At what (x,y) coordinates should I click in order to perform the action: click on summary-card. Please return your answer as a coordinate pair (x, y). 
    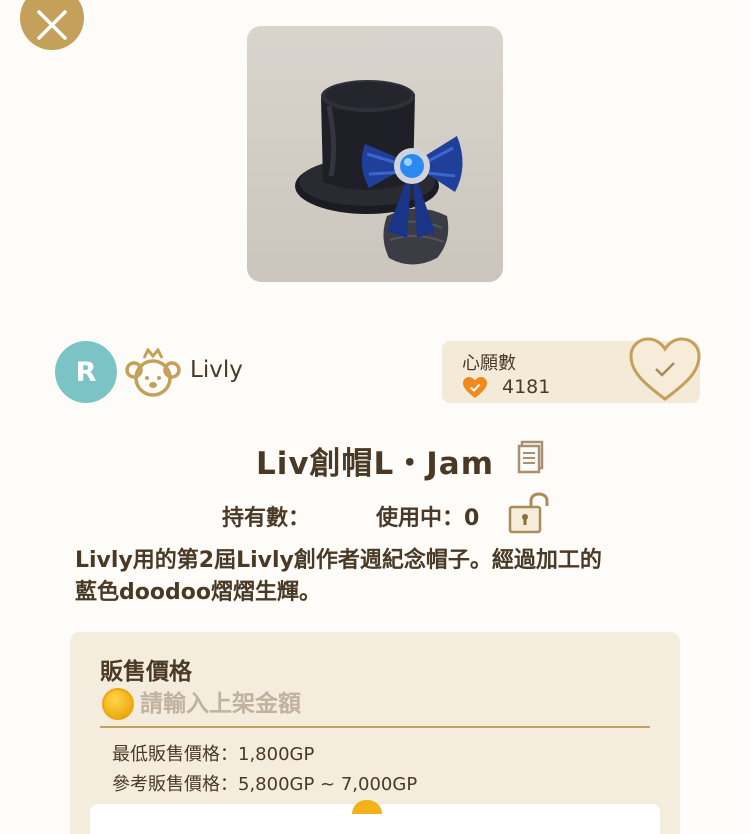
    Looking at the image, I should click on (375, 817).